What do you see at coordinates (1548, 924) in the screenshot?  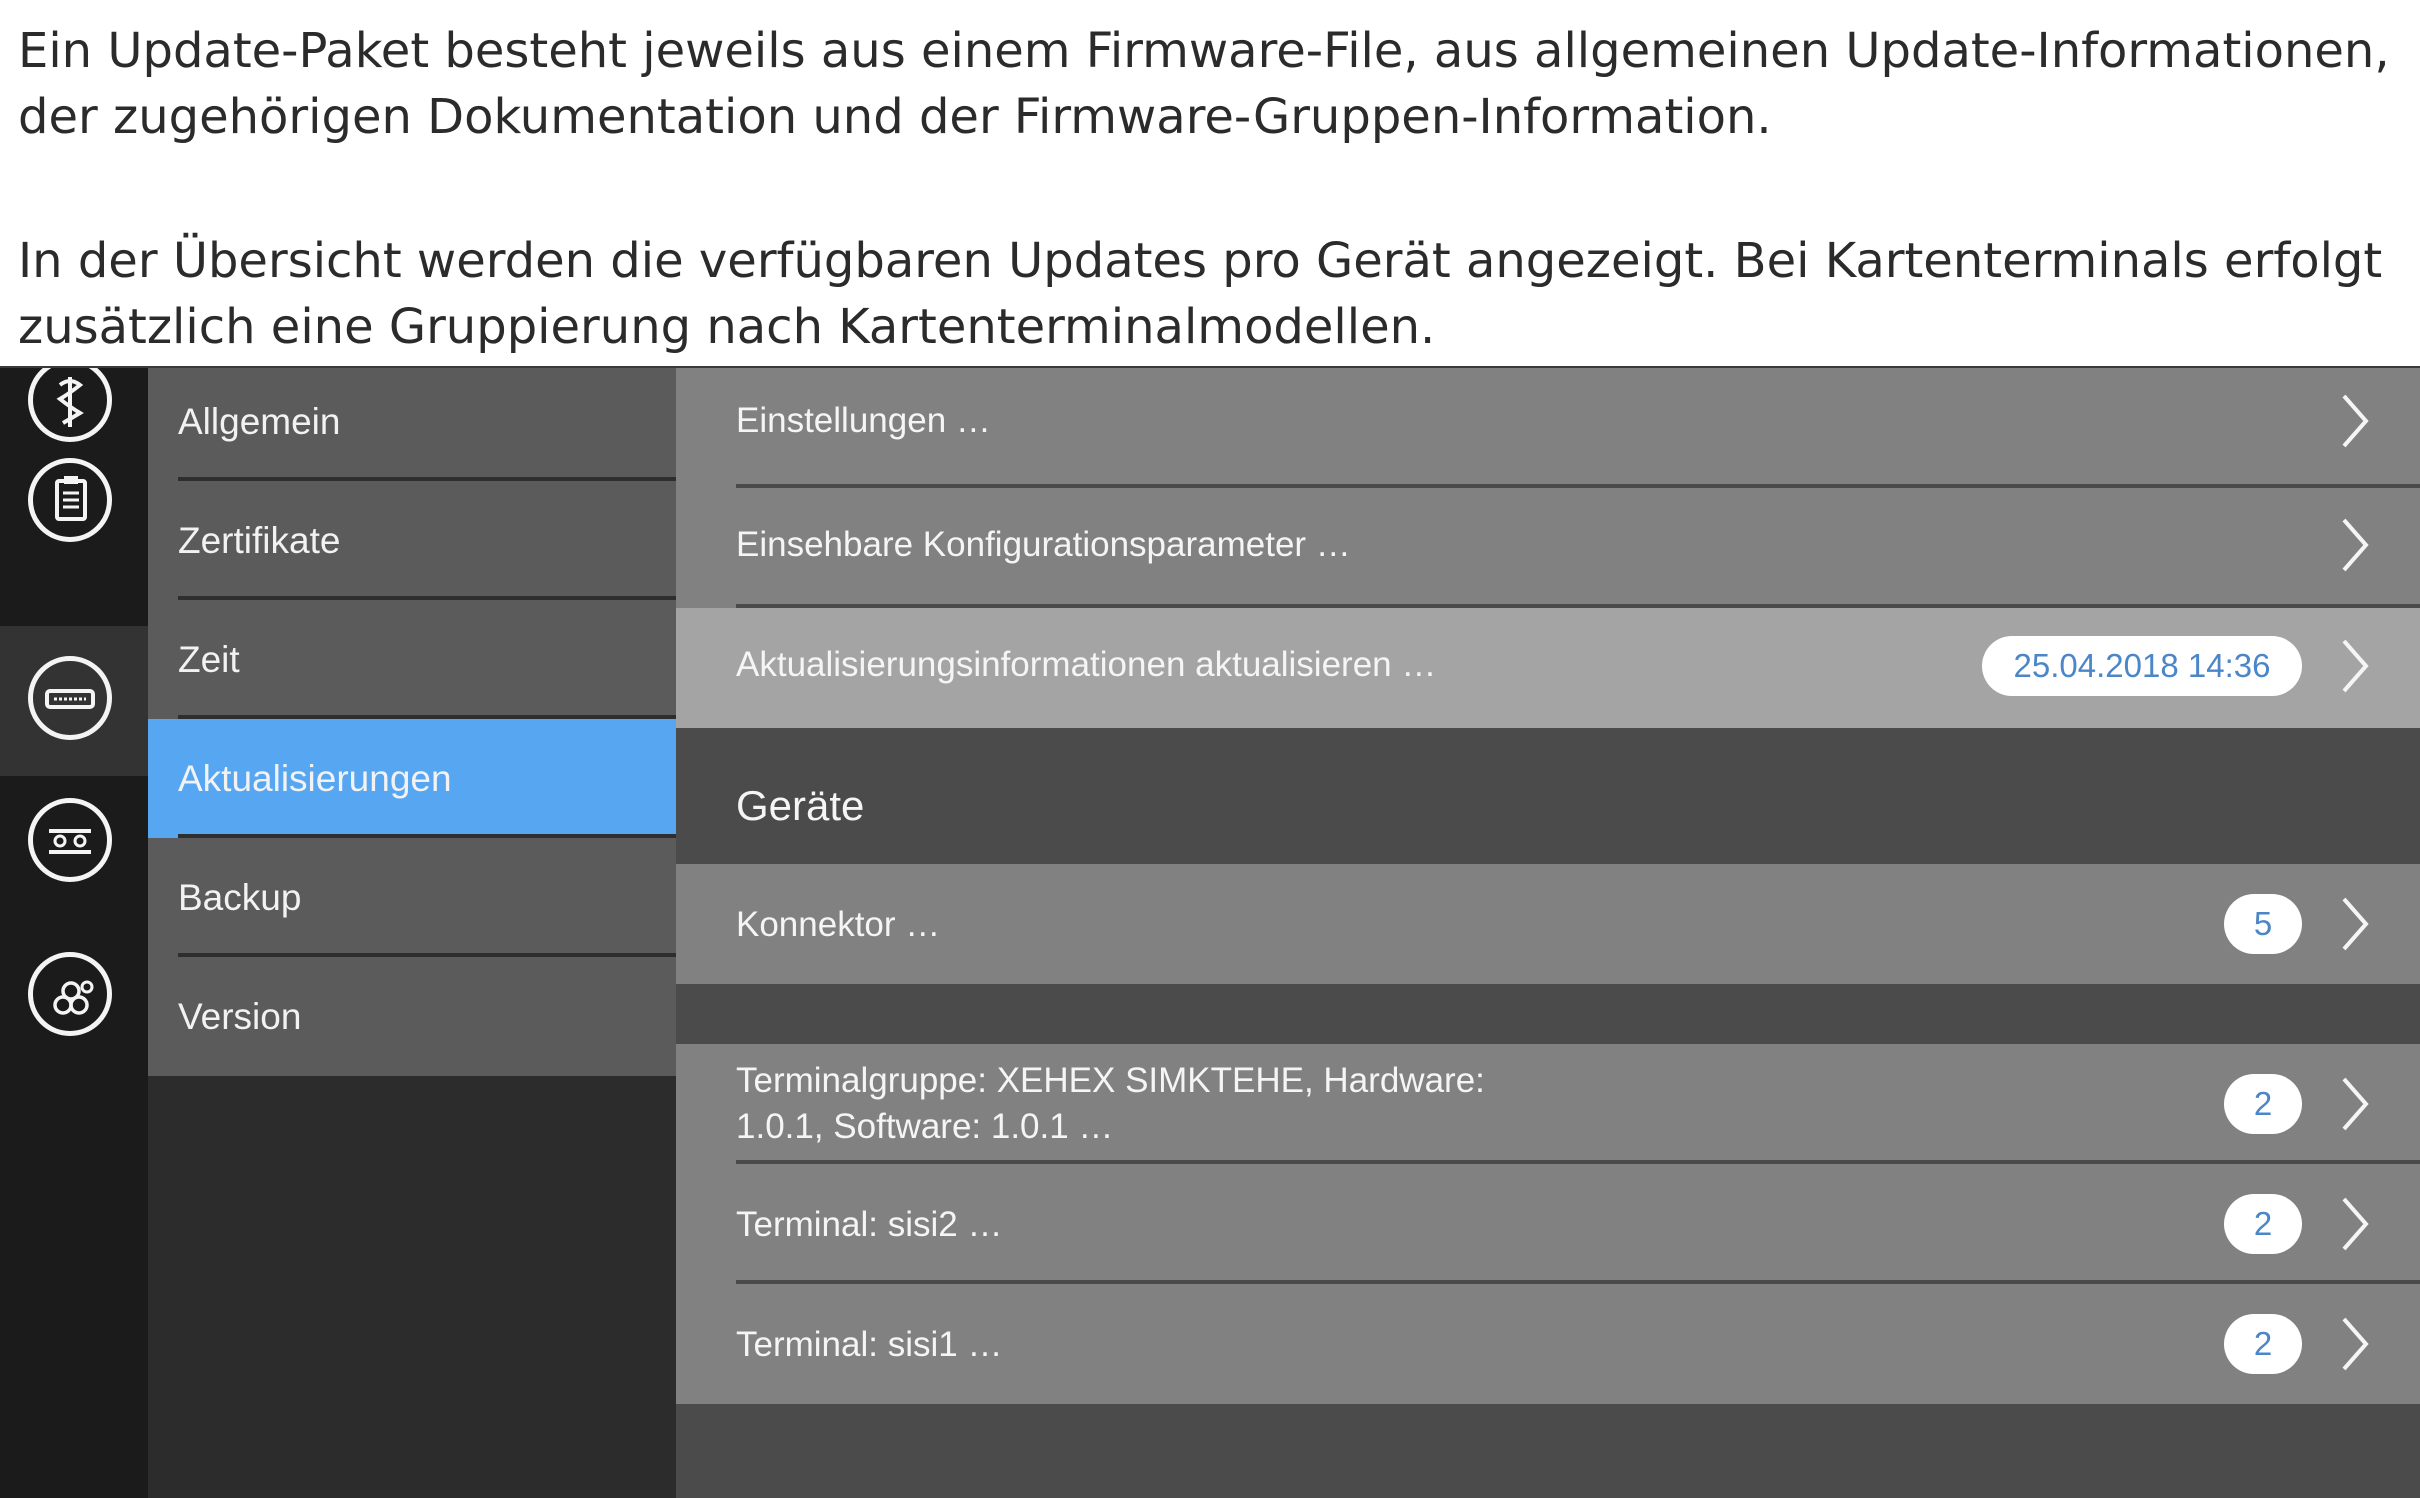 I see `row-konnektor: Konnektor … 5` at bounding box center [1548, 924].